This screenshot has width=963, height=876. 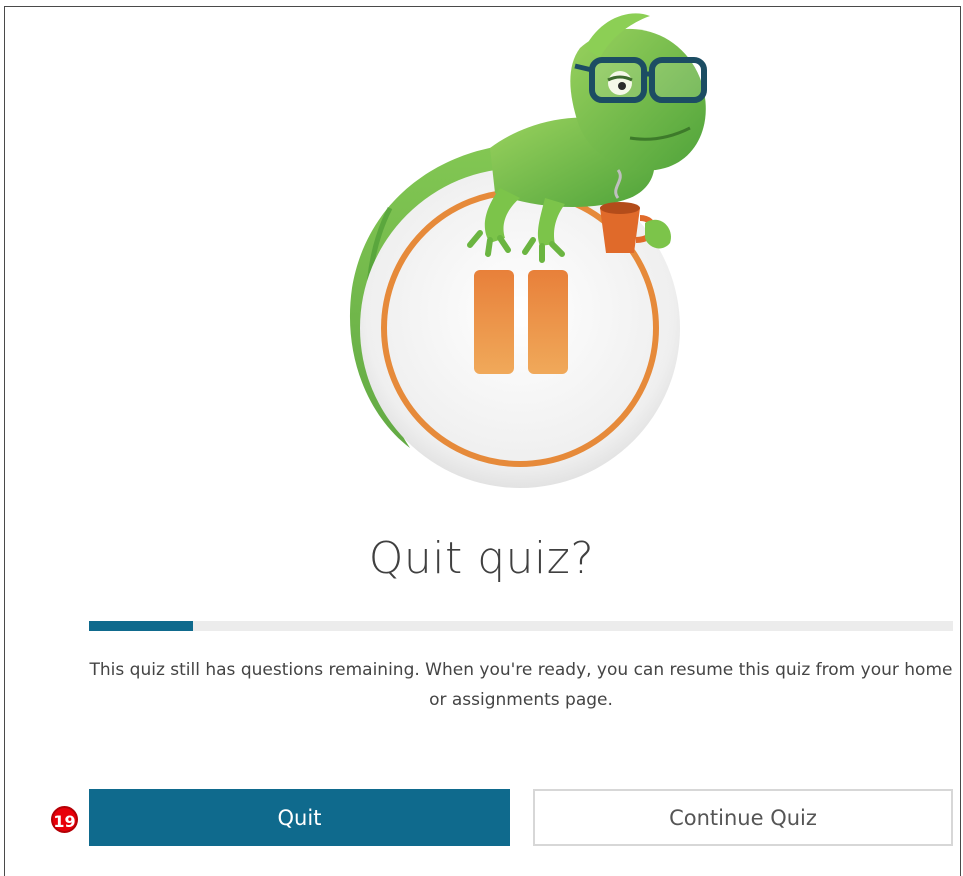 What do you see at coordinates (64, 819) in the screenshot?
I see `step-number-badge: 19` at bounding box center [64, 819].